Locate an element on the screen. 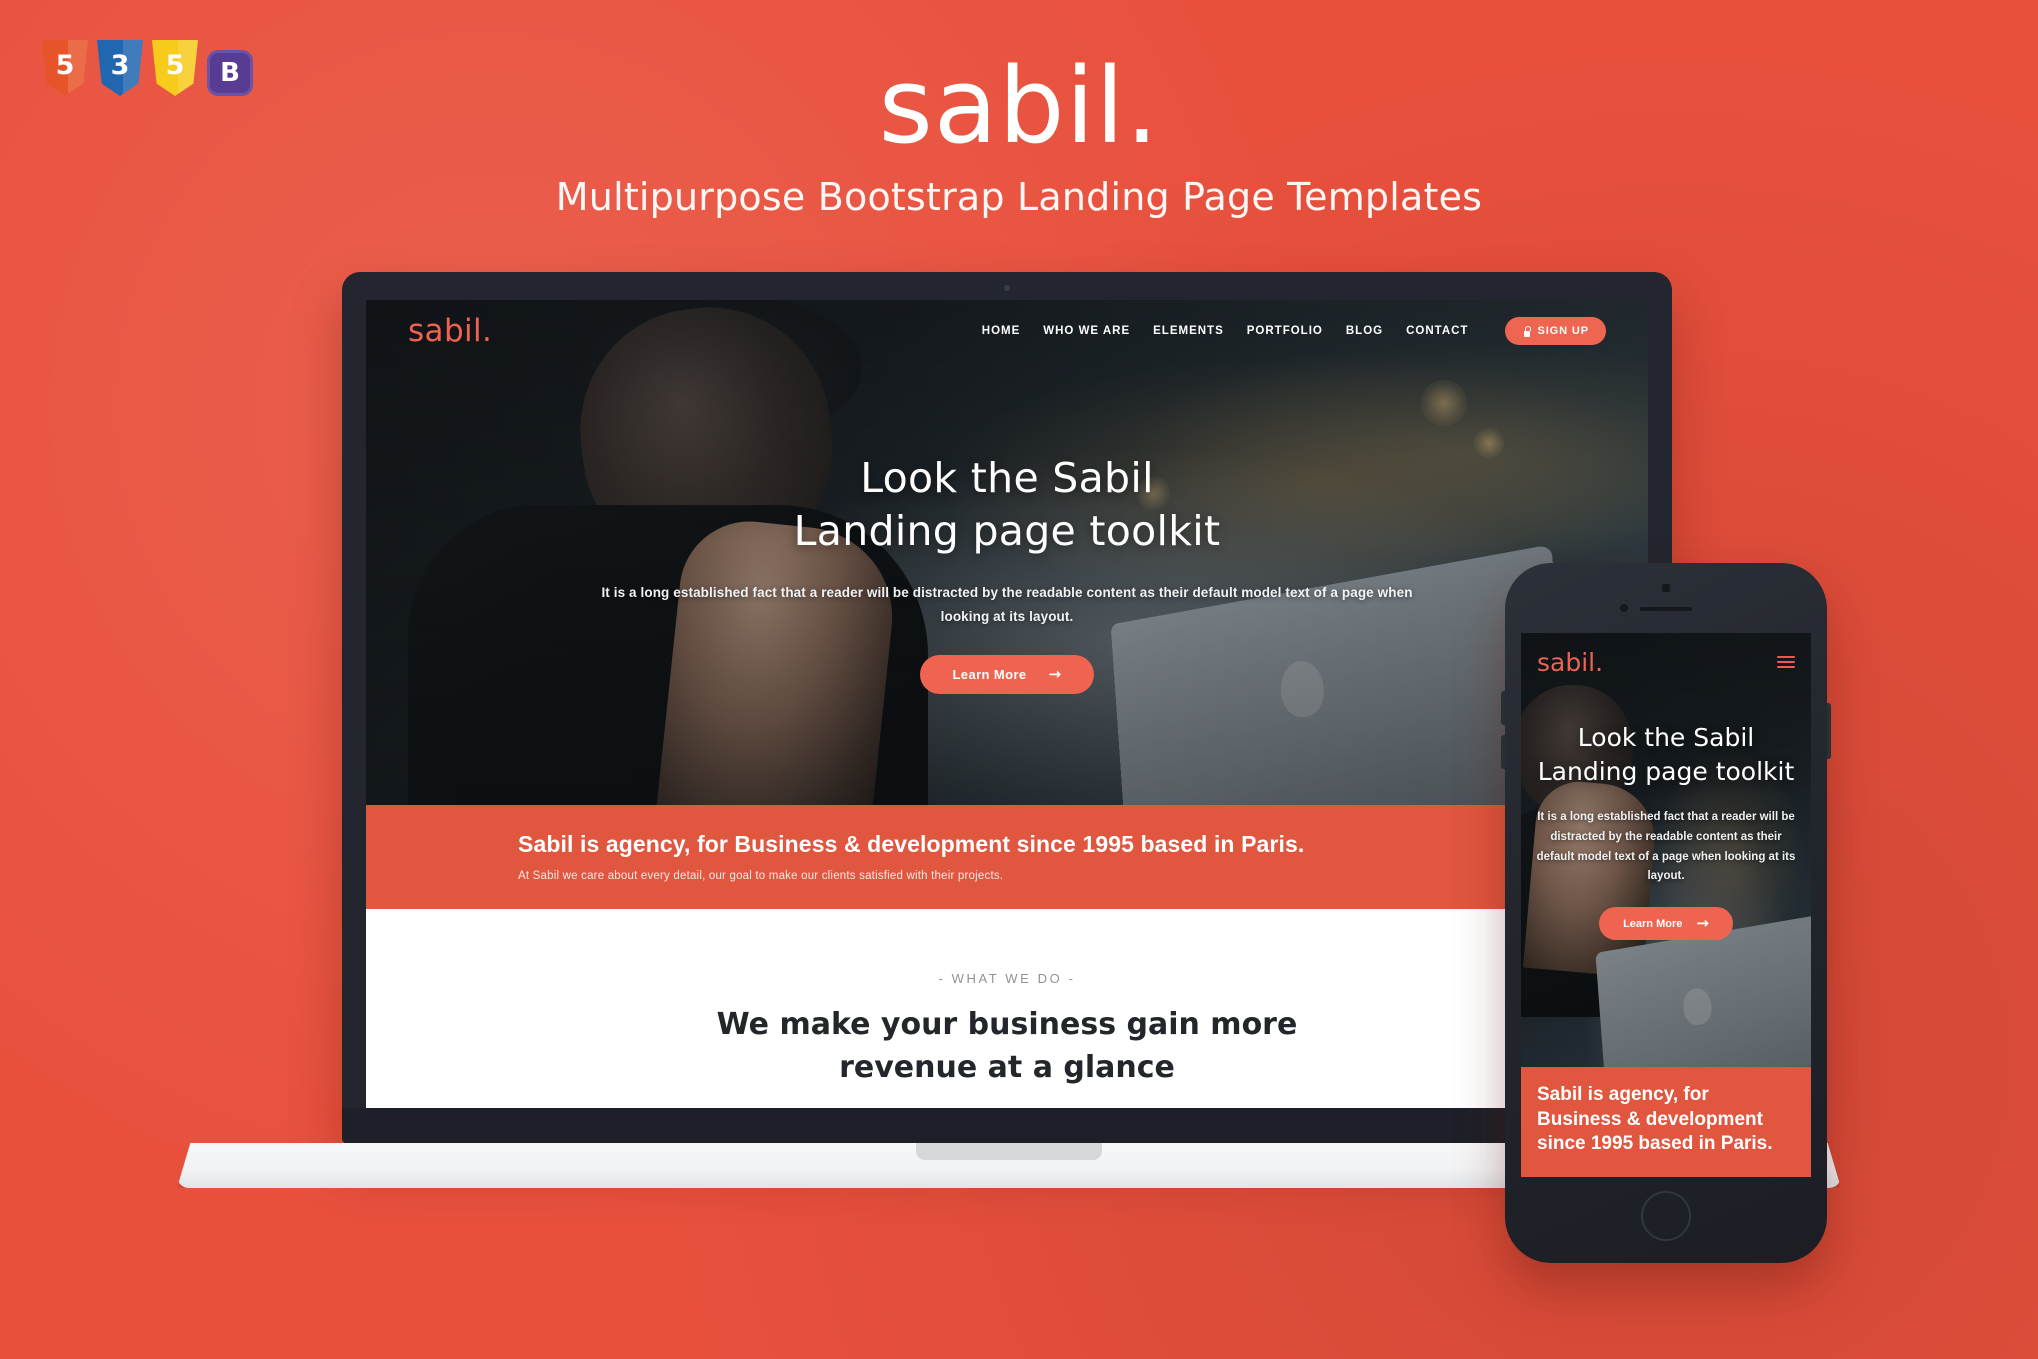 This screenshot has height=1359, width=2038. phone-sensor-icon is located at coordinates (1666, 588).